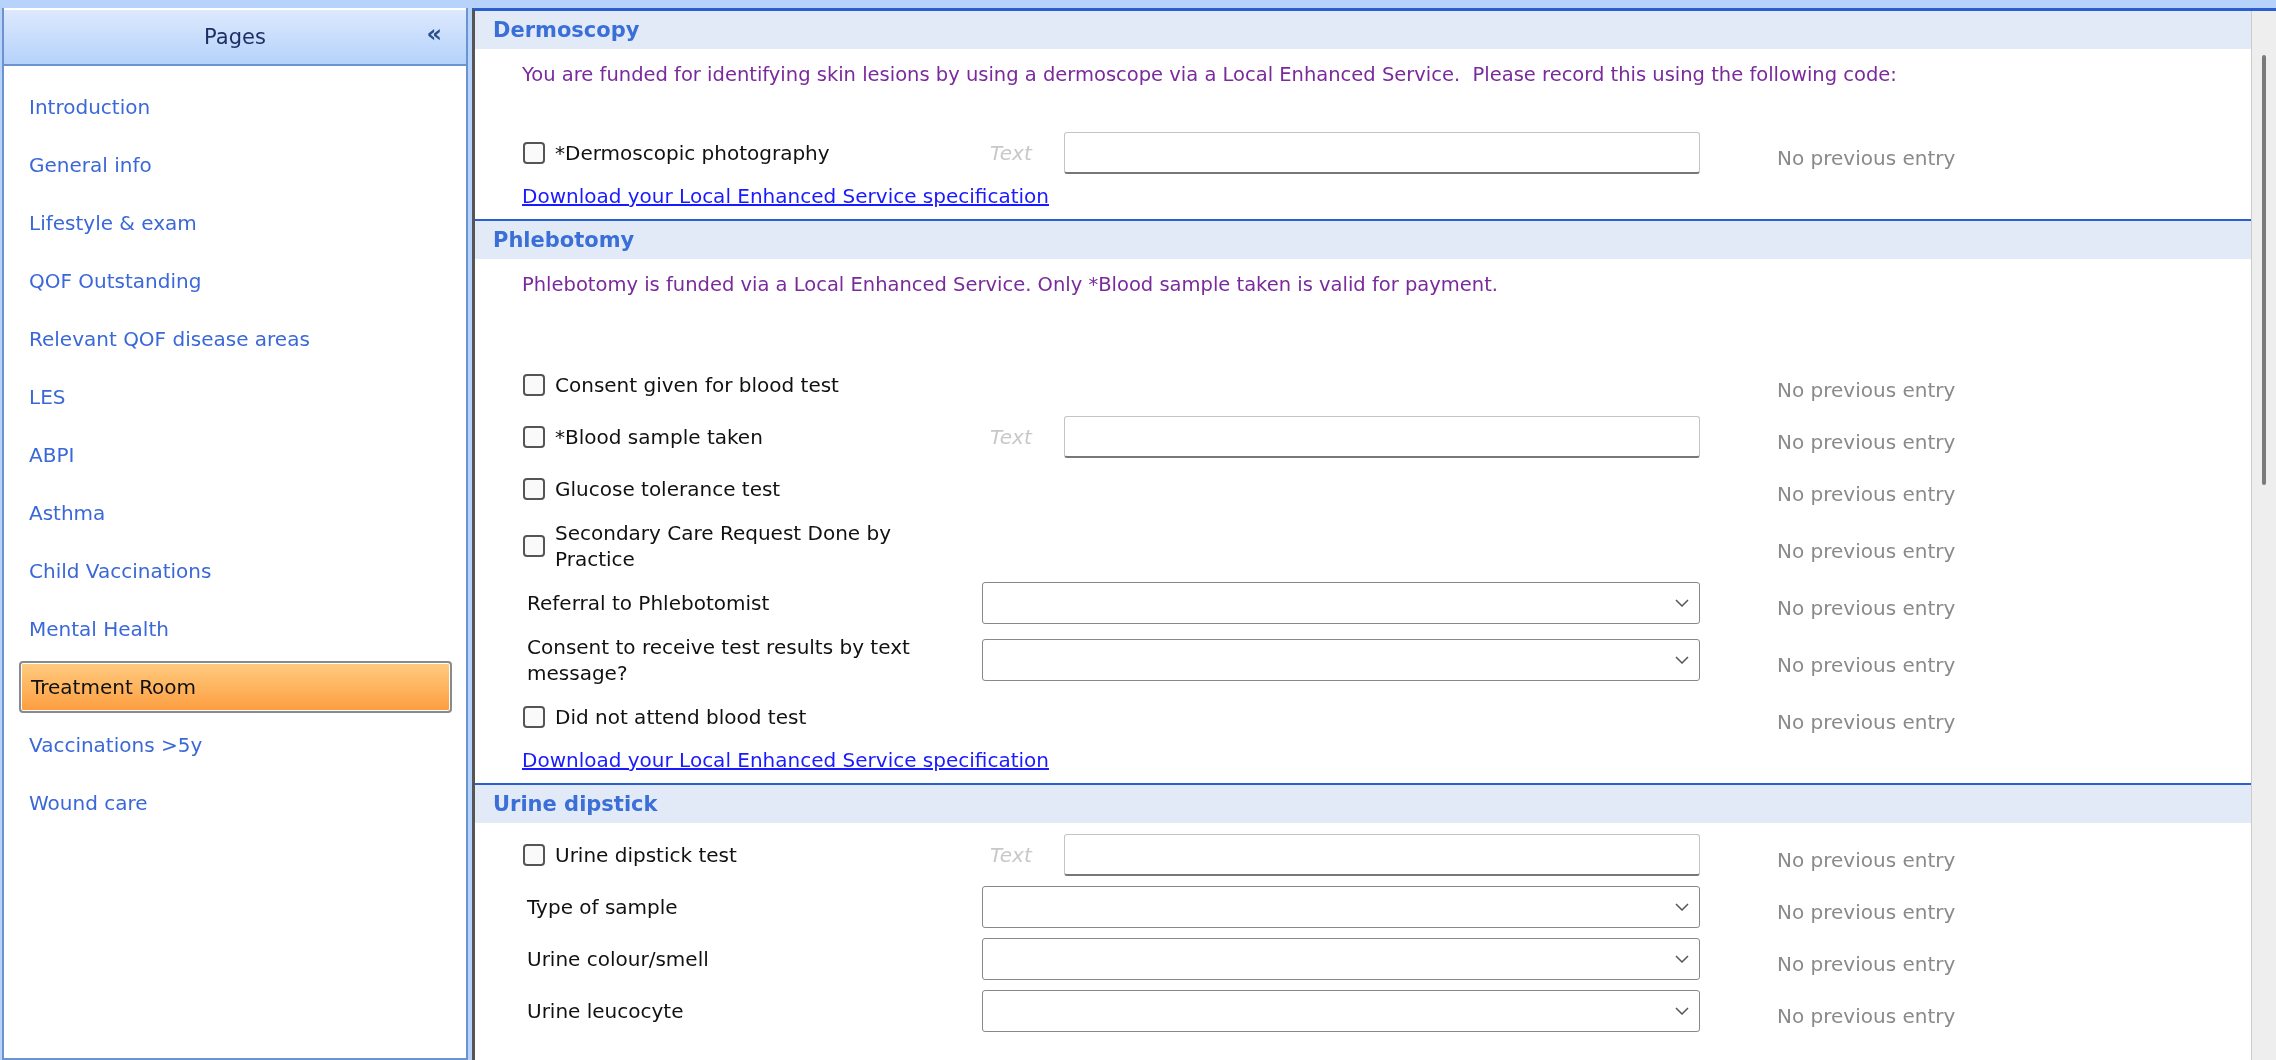 This screenshot has height=1060, width=2276. What do you see at coordinates (235, 165) in the screenshot?
I see `sidebar-item: General info` at bounding box center [235, 165].